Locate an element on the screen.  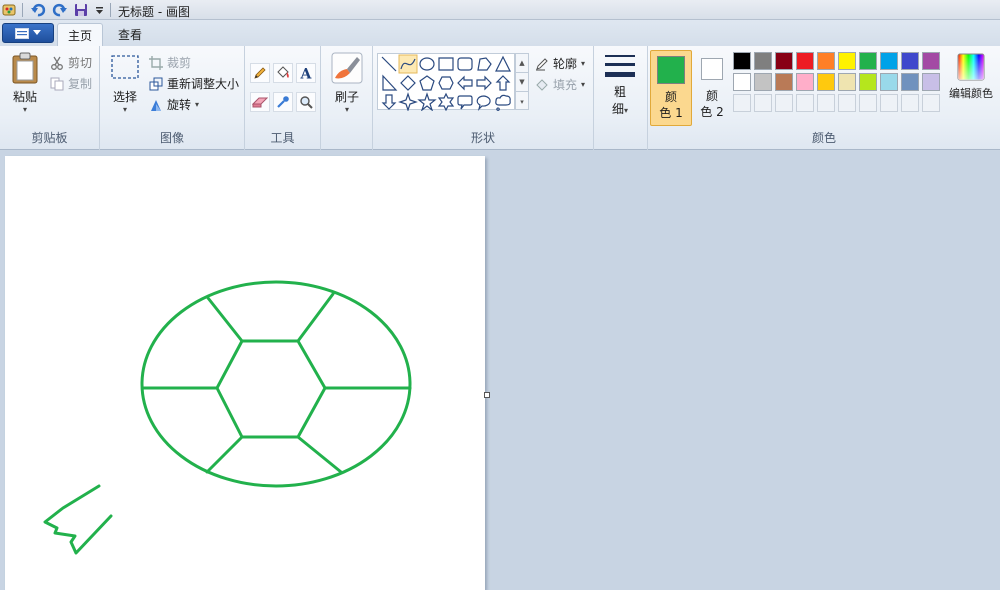
select-button: 选择 ▾ is located at coordinates (125, 84).